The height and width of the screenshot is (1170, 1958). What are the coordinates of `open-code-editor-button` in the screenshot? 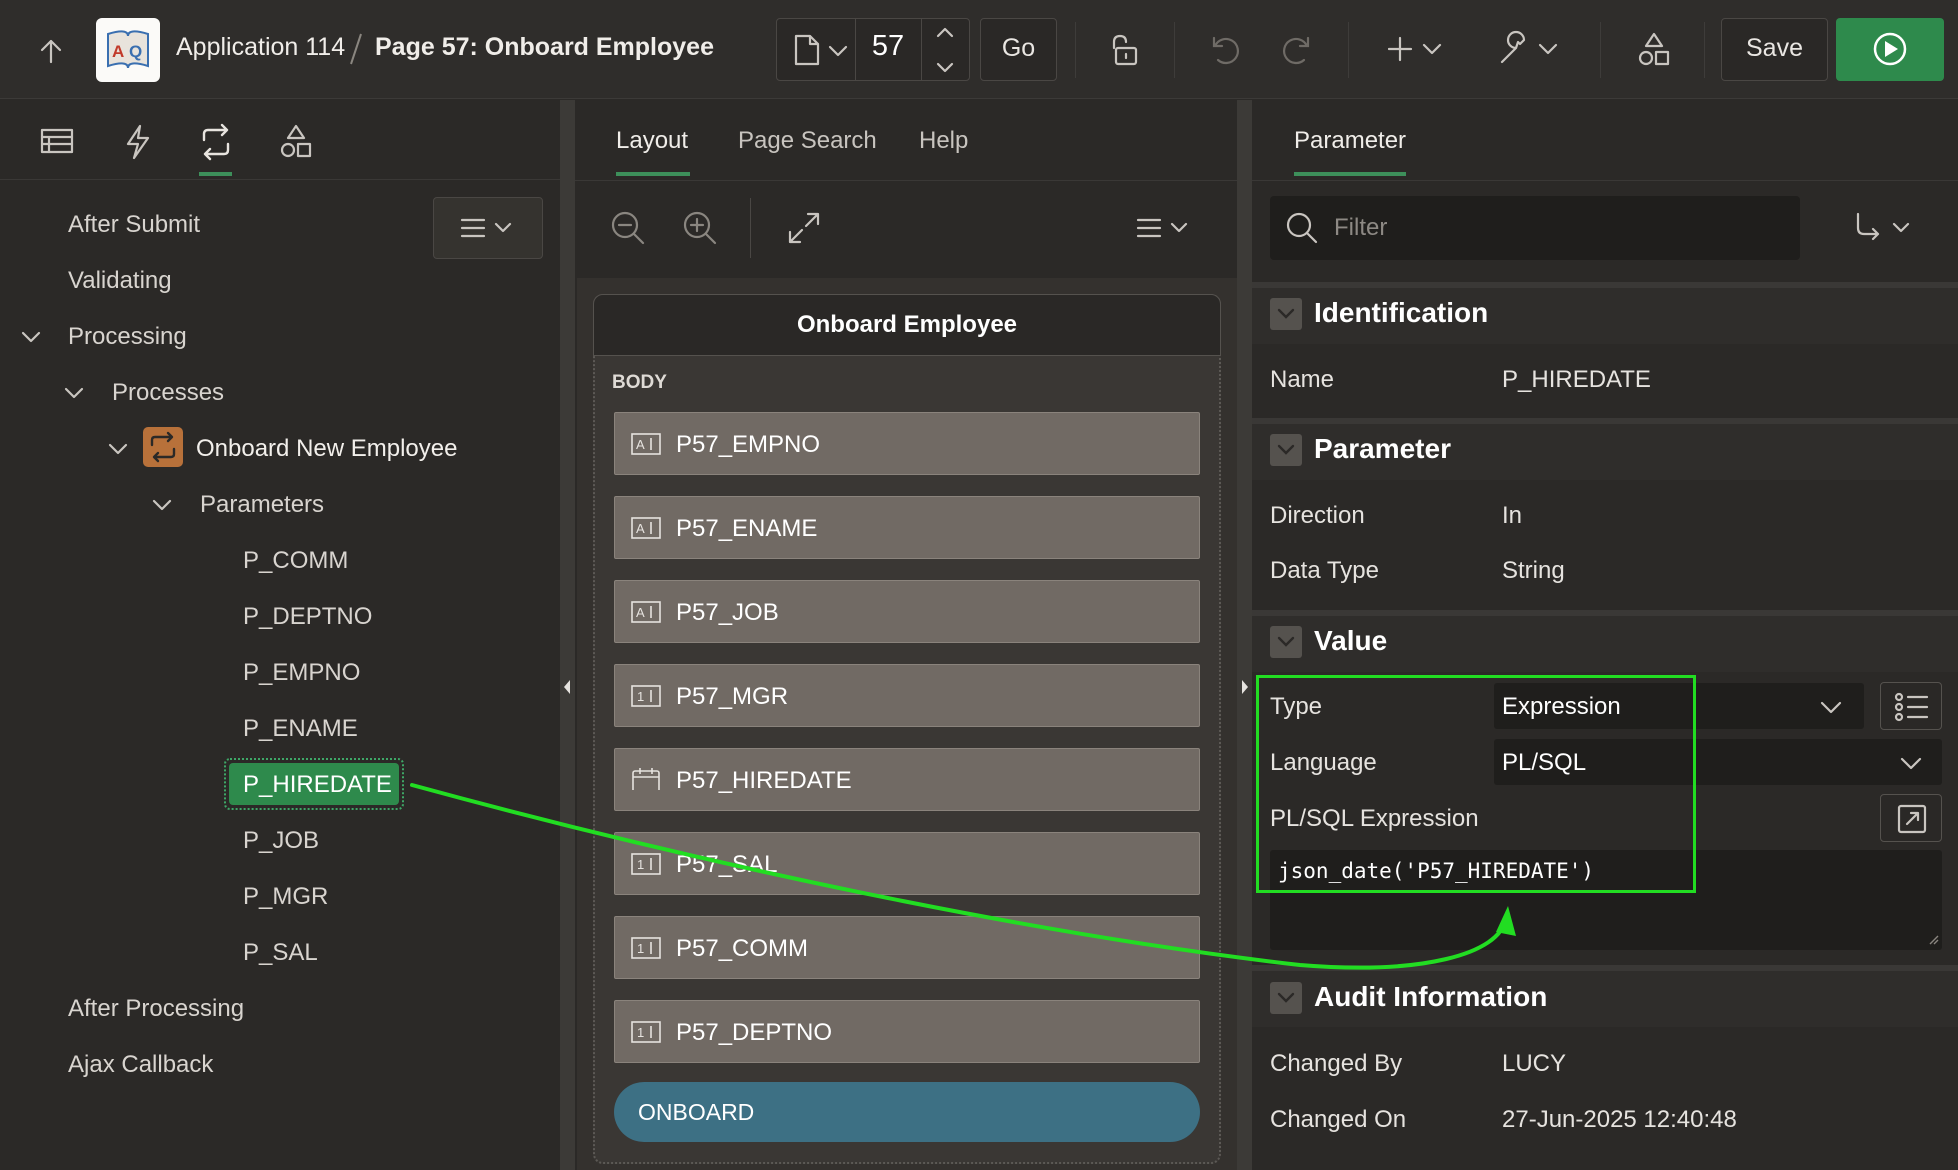 It's located at (1911, 818).